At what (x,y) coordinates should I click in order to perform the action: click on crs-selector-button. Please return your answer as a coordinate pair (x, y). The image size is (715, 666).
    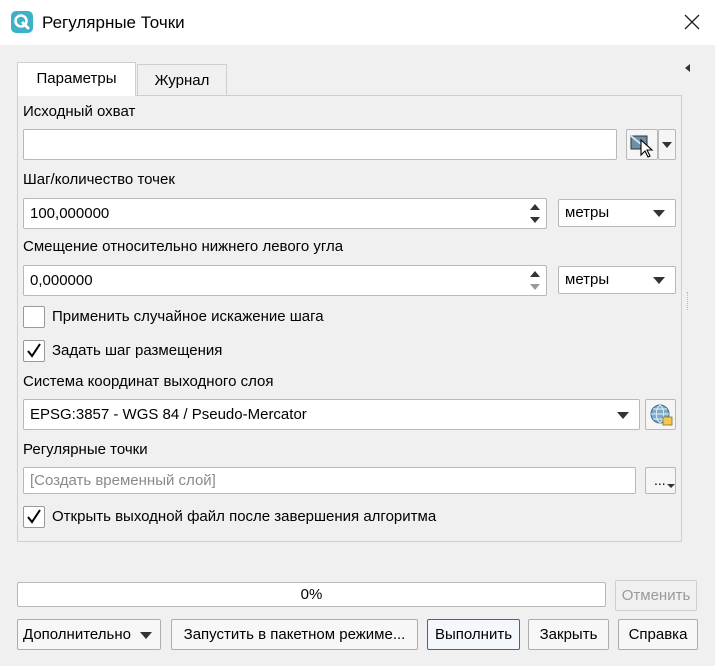
    Looking at the image, I should click on (660, 414).